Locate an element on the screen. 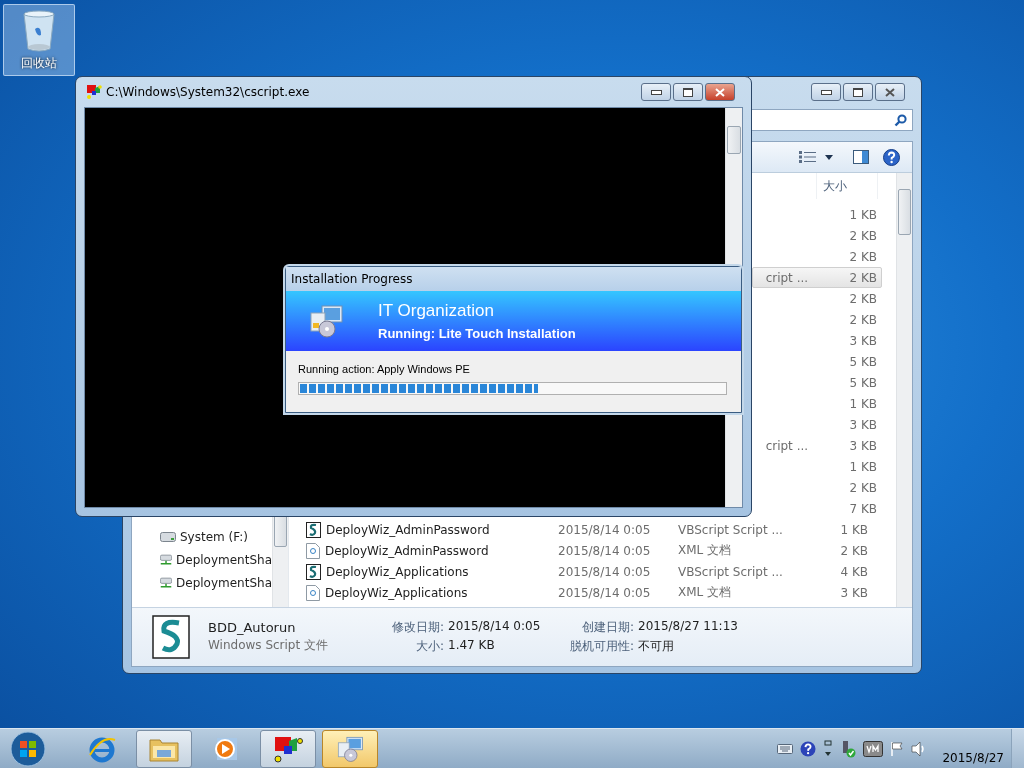 This screenshot has height=768, width=1024. keyboard-icon is located at coordinates (785, 748).